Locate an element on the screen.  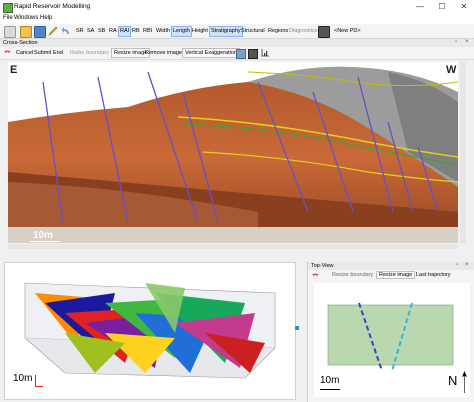
3d-model is located at coordinates (150, 330).